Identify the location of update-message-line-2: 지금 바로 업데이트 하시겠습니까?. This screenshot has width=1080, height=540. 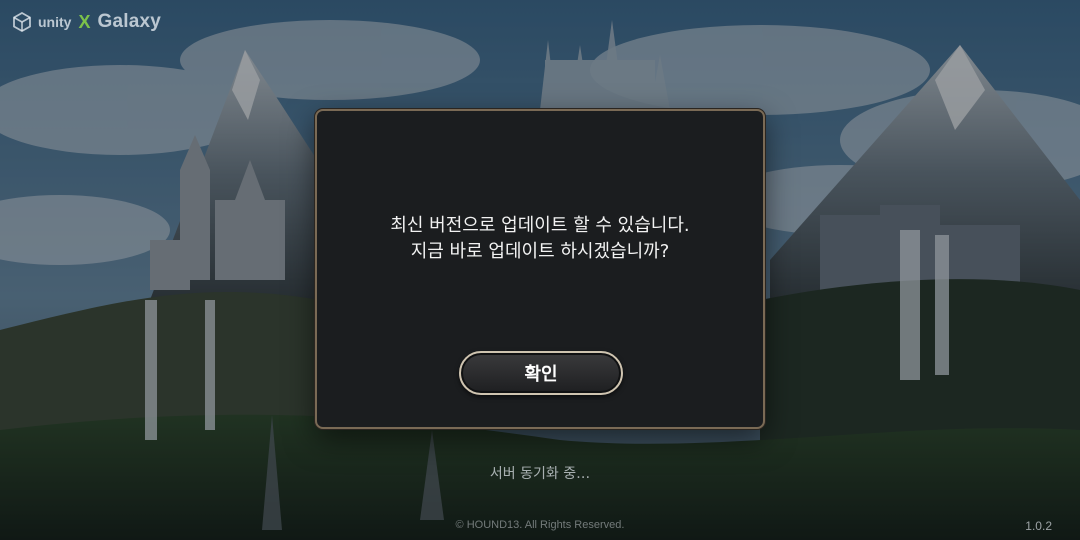
(540, 251).